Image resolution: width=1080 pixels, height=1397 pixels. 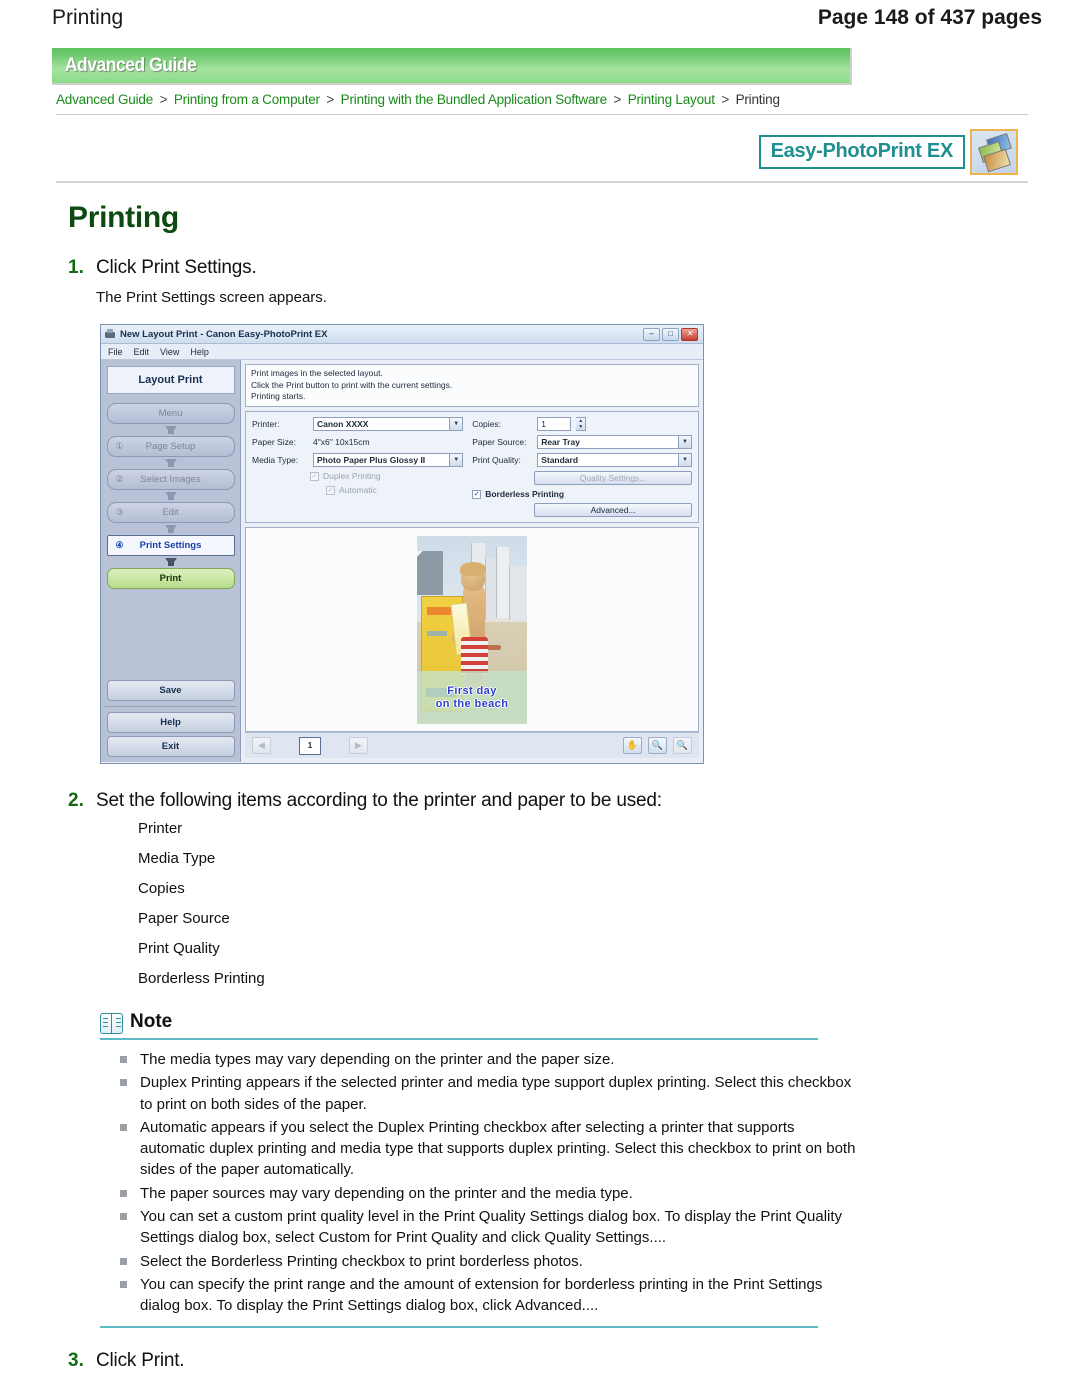 What do you see at coordinates (261, 745) in the screenshot?
I see `previous-page-button: ◀` at bounding box center [261, 745].